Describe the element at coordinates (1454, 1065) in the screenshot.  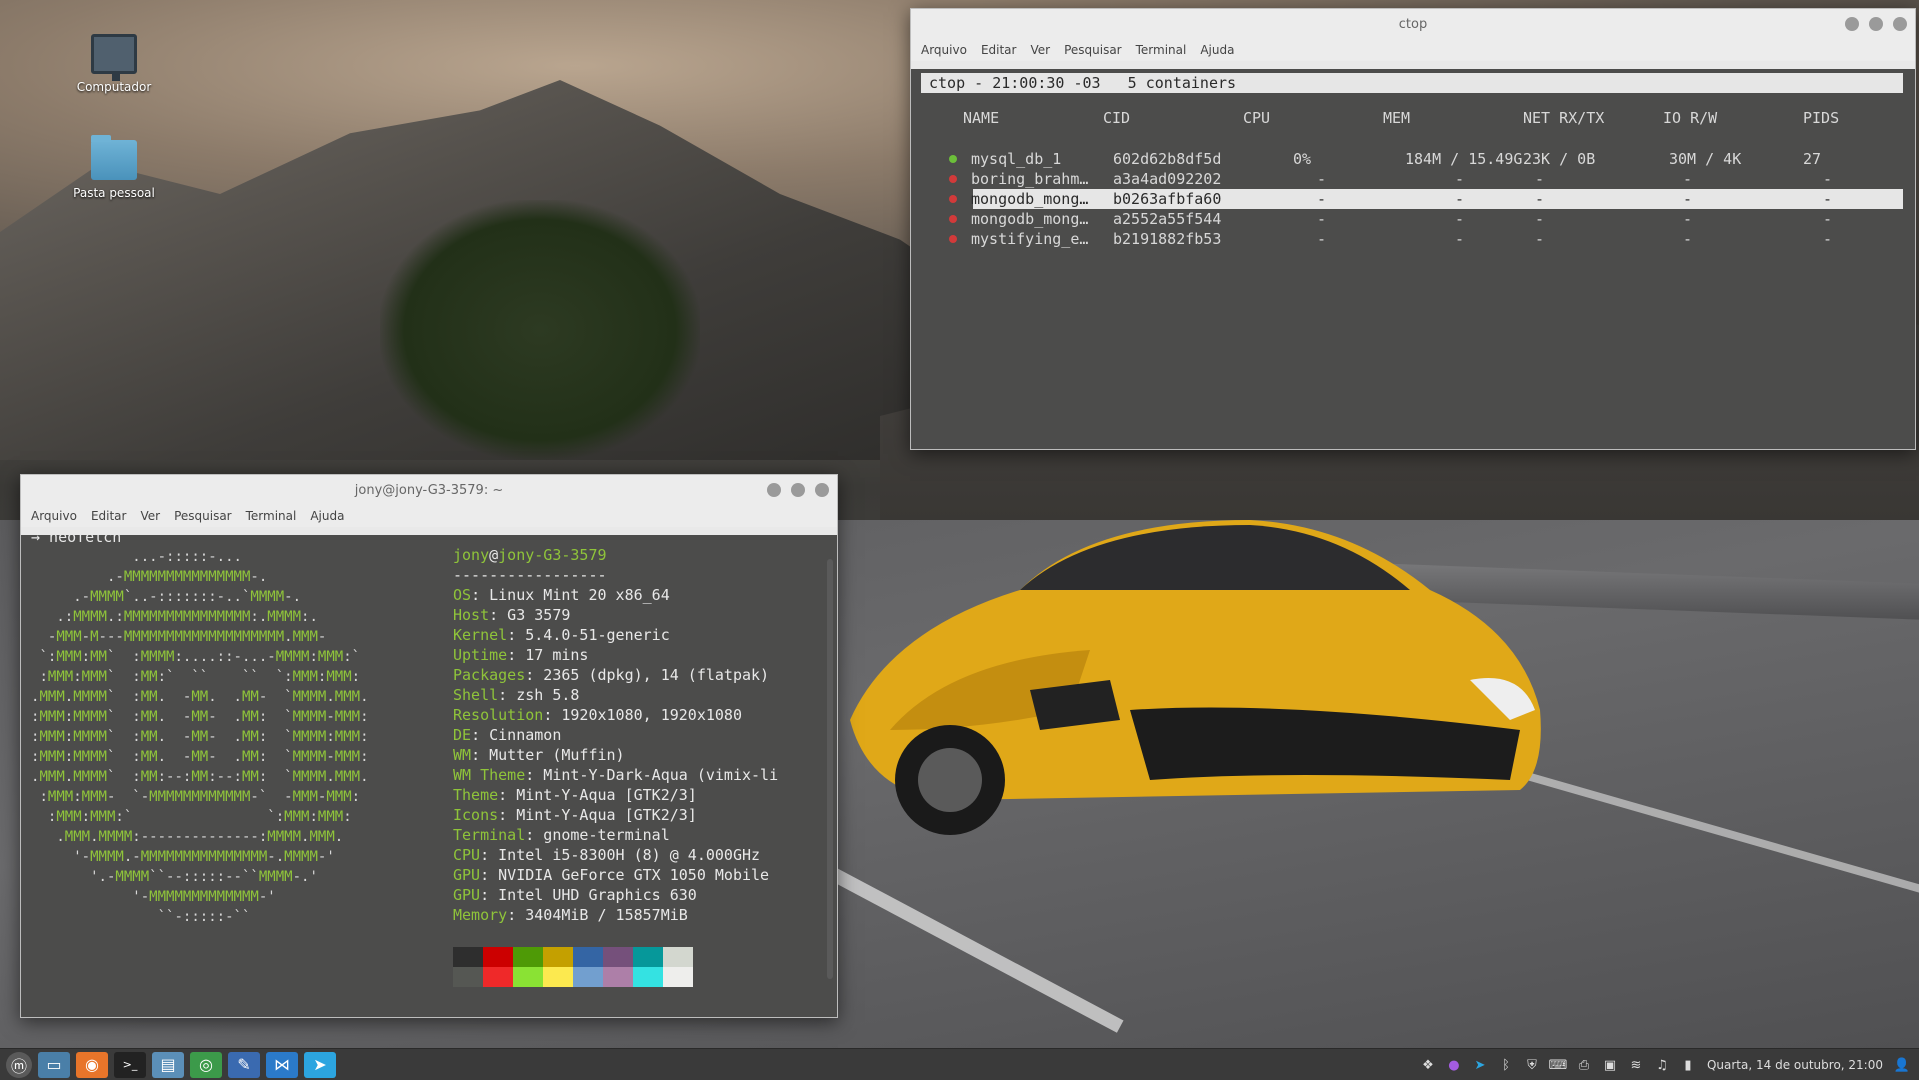
I see `firefox-nightly-icon: ●` at that location.